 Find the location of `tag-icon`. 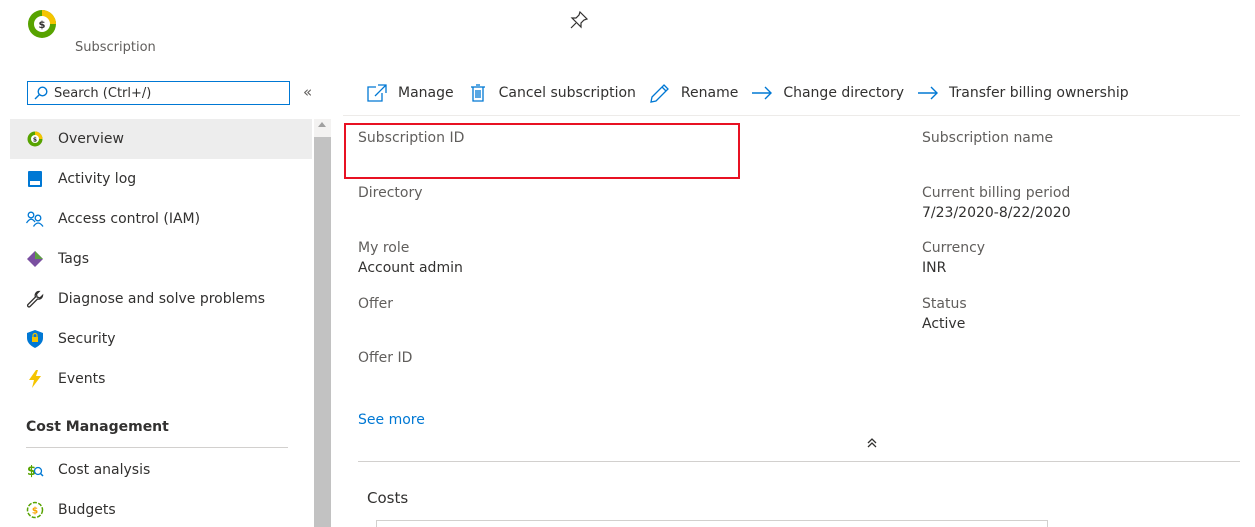

tag-icon is located at coordinates (35, 259).